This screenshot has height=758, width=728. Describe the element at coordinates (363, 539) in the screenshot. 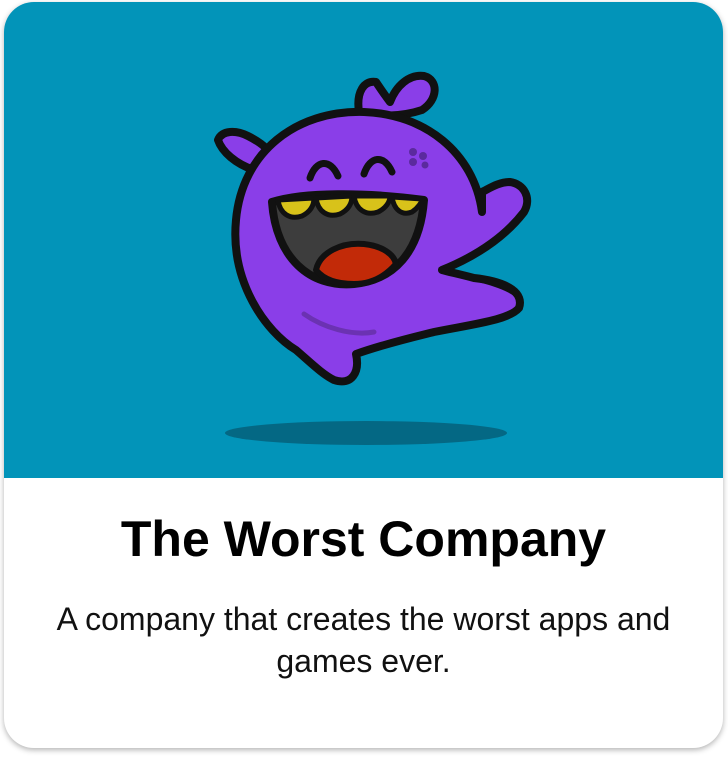

I see `card-title: The Worst Company` at that location.